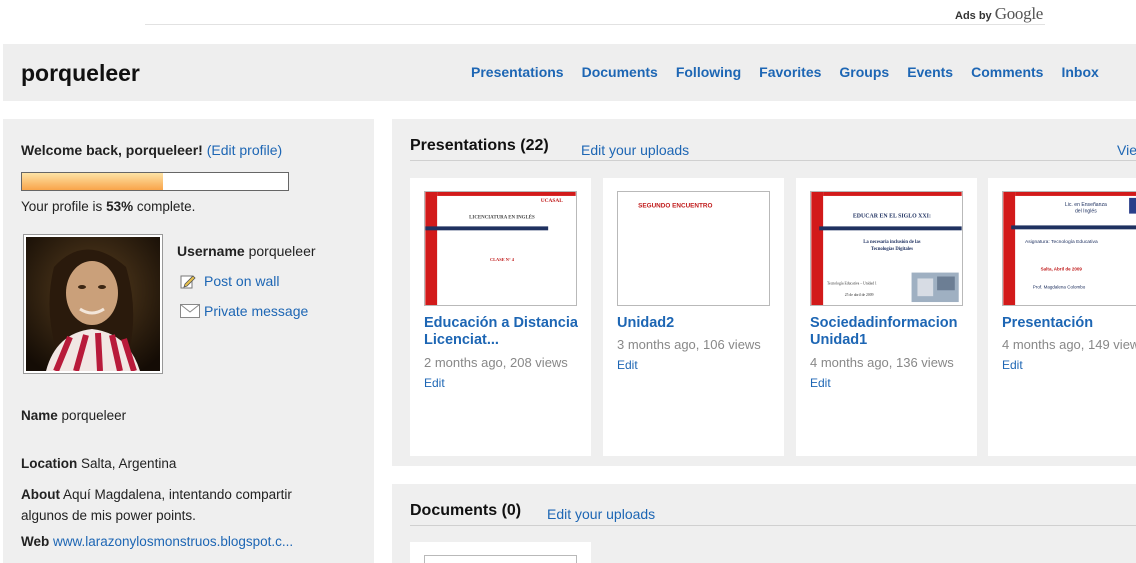  I want to click on presentation-thumbnail: UCASAL LICENCIATURA EN INGLÉS CLASE N° 4, so click(500, 248).